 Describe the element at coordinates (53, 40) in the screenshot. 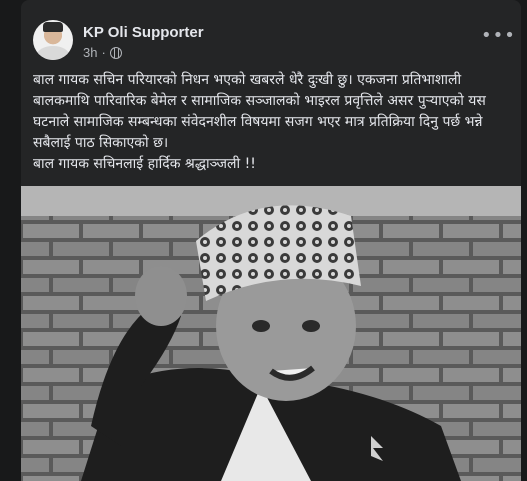

I see `author-avatar` at that location.